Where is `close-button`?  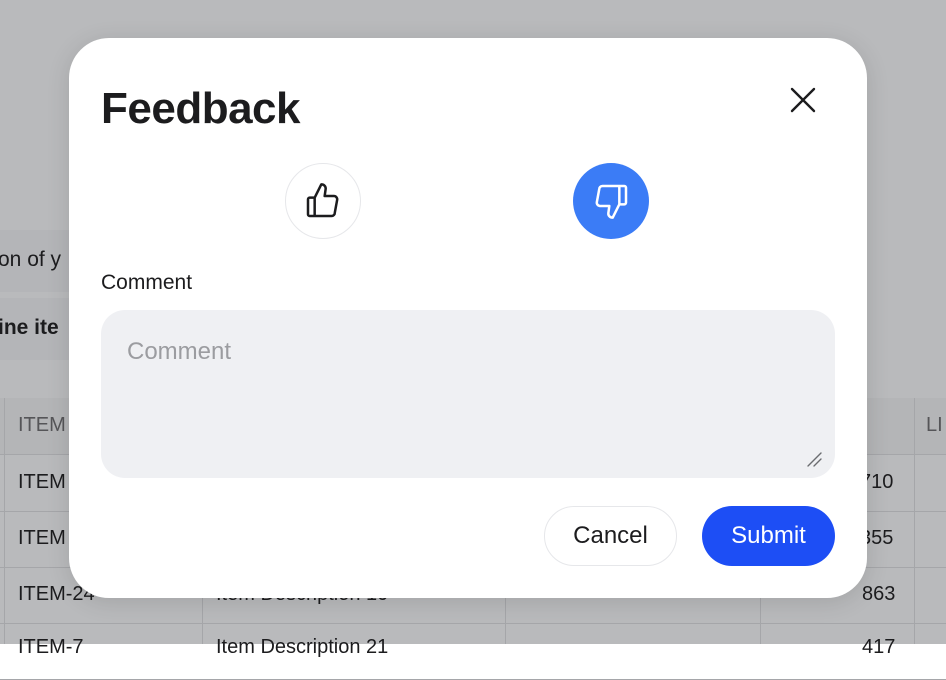 close-button is located at coordinates (803, 100).